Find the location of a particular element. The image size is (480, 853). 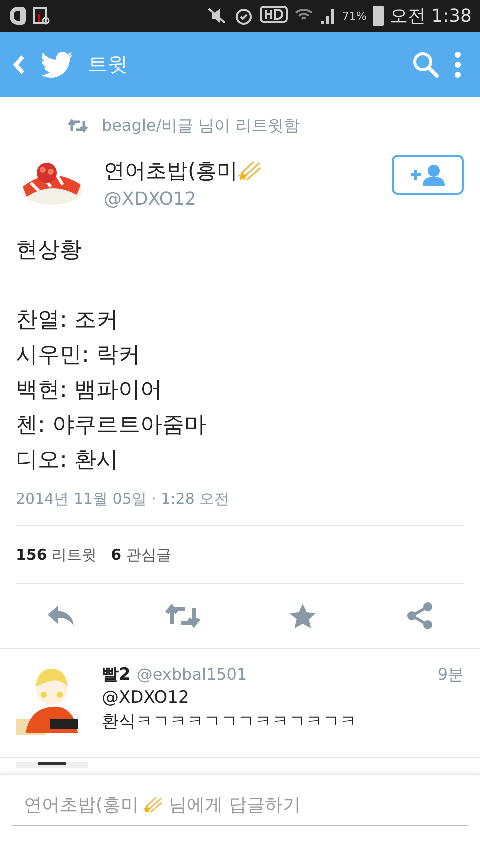

add-user-icon is located at coordinates (428, 175).